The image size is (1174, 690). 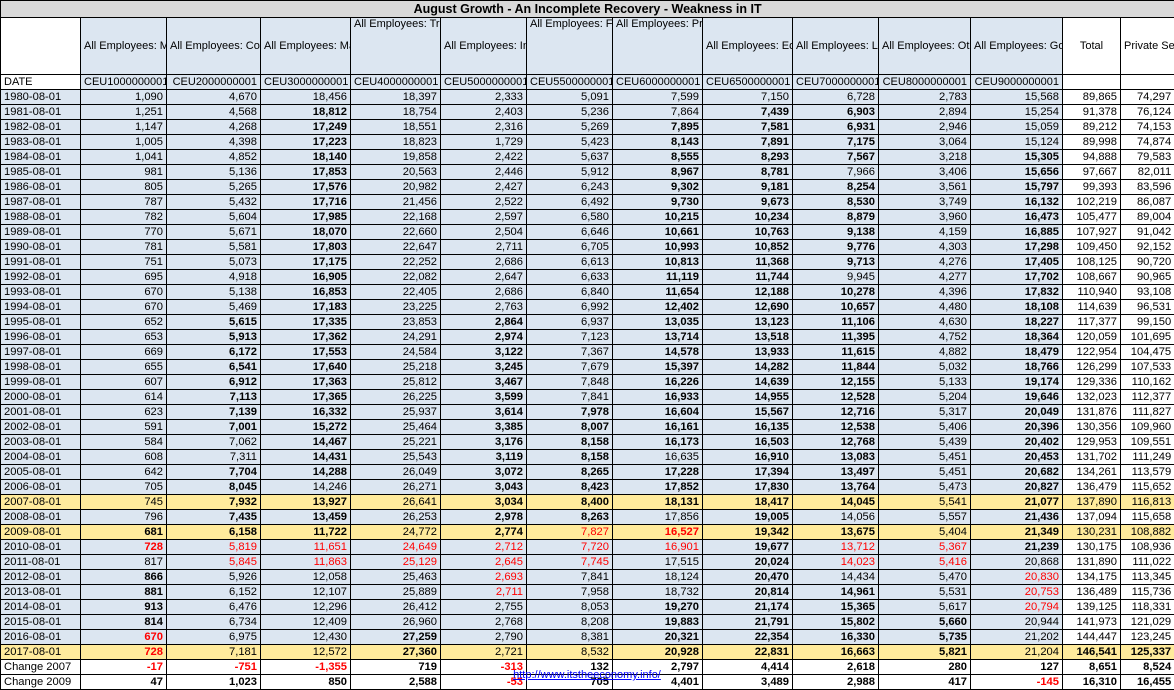 I want to click on table-cell: 5,032, so click(x=925, y=367).